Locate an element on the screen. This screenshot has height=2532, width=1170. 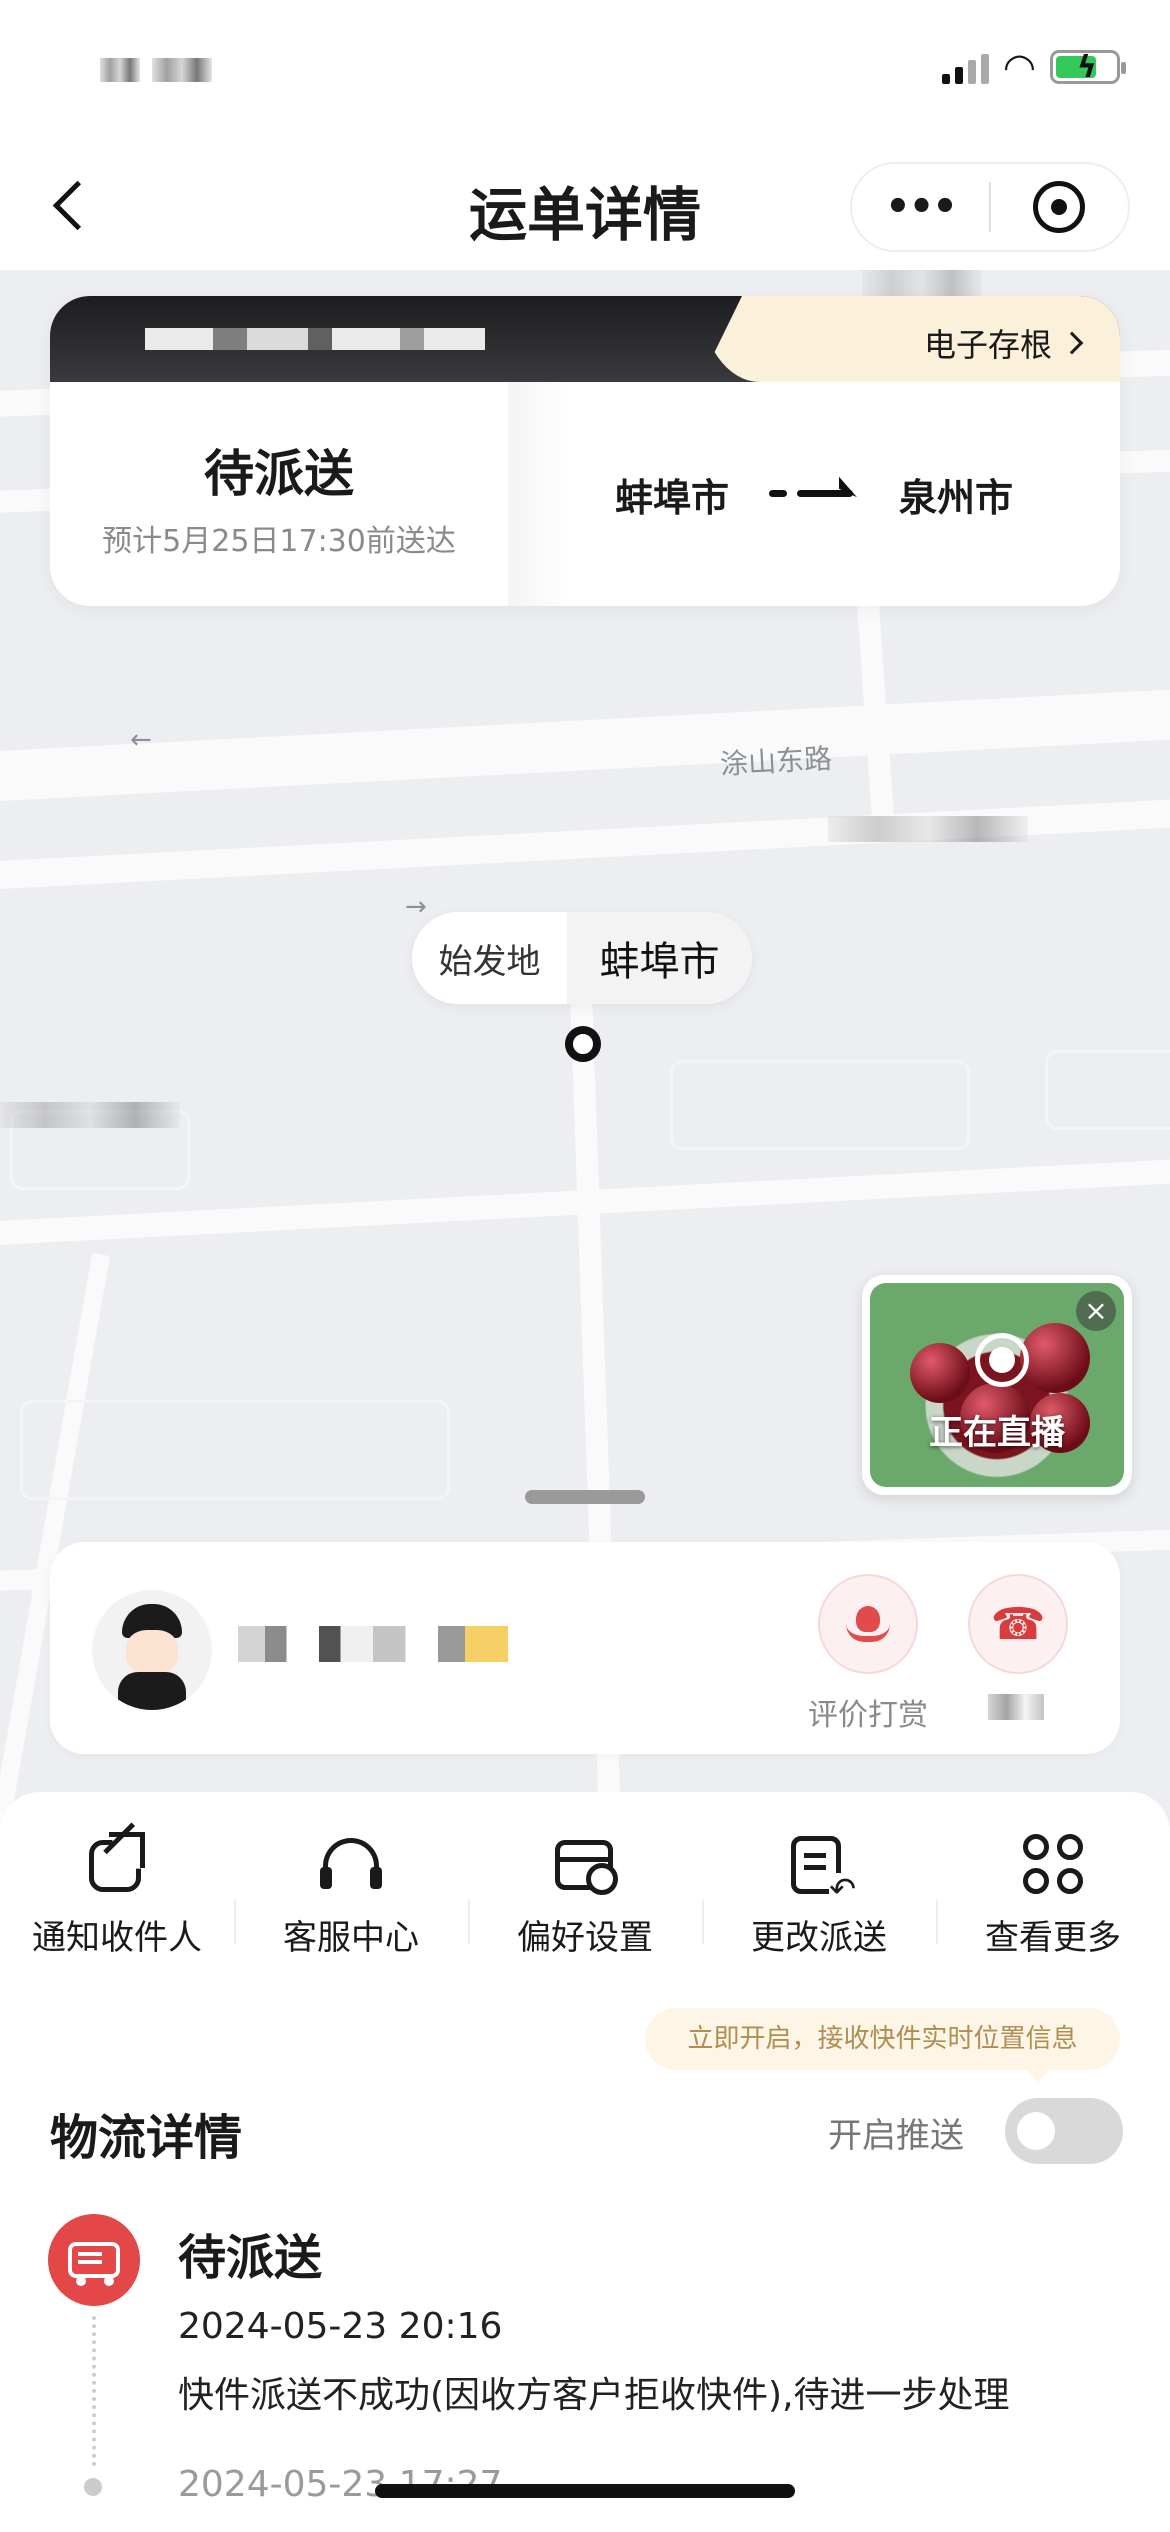
eta-text: 预计5月25日17:30前送达 is located at coordinates (279, 541).